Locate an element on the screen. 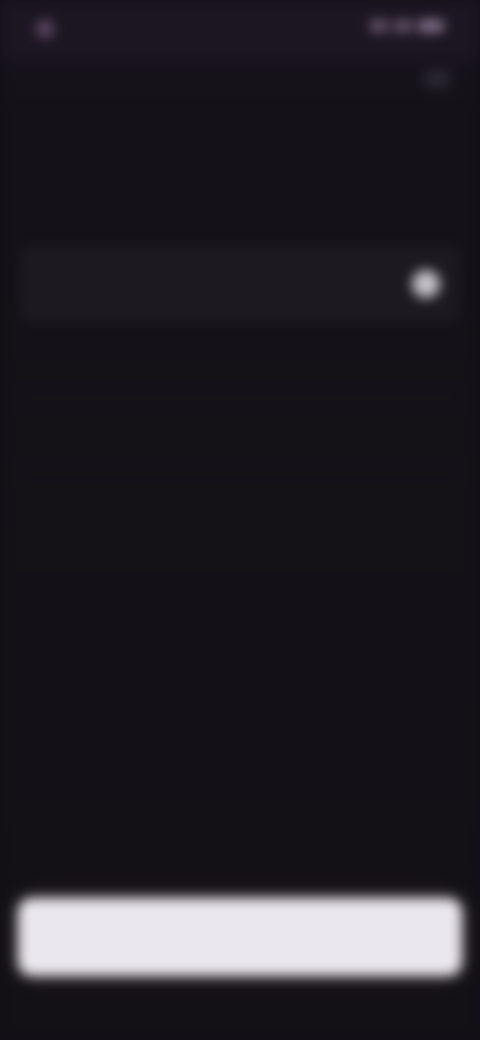  status-left is located at coordinates (49, 29).